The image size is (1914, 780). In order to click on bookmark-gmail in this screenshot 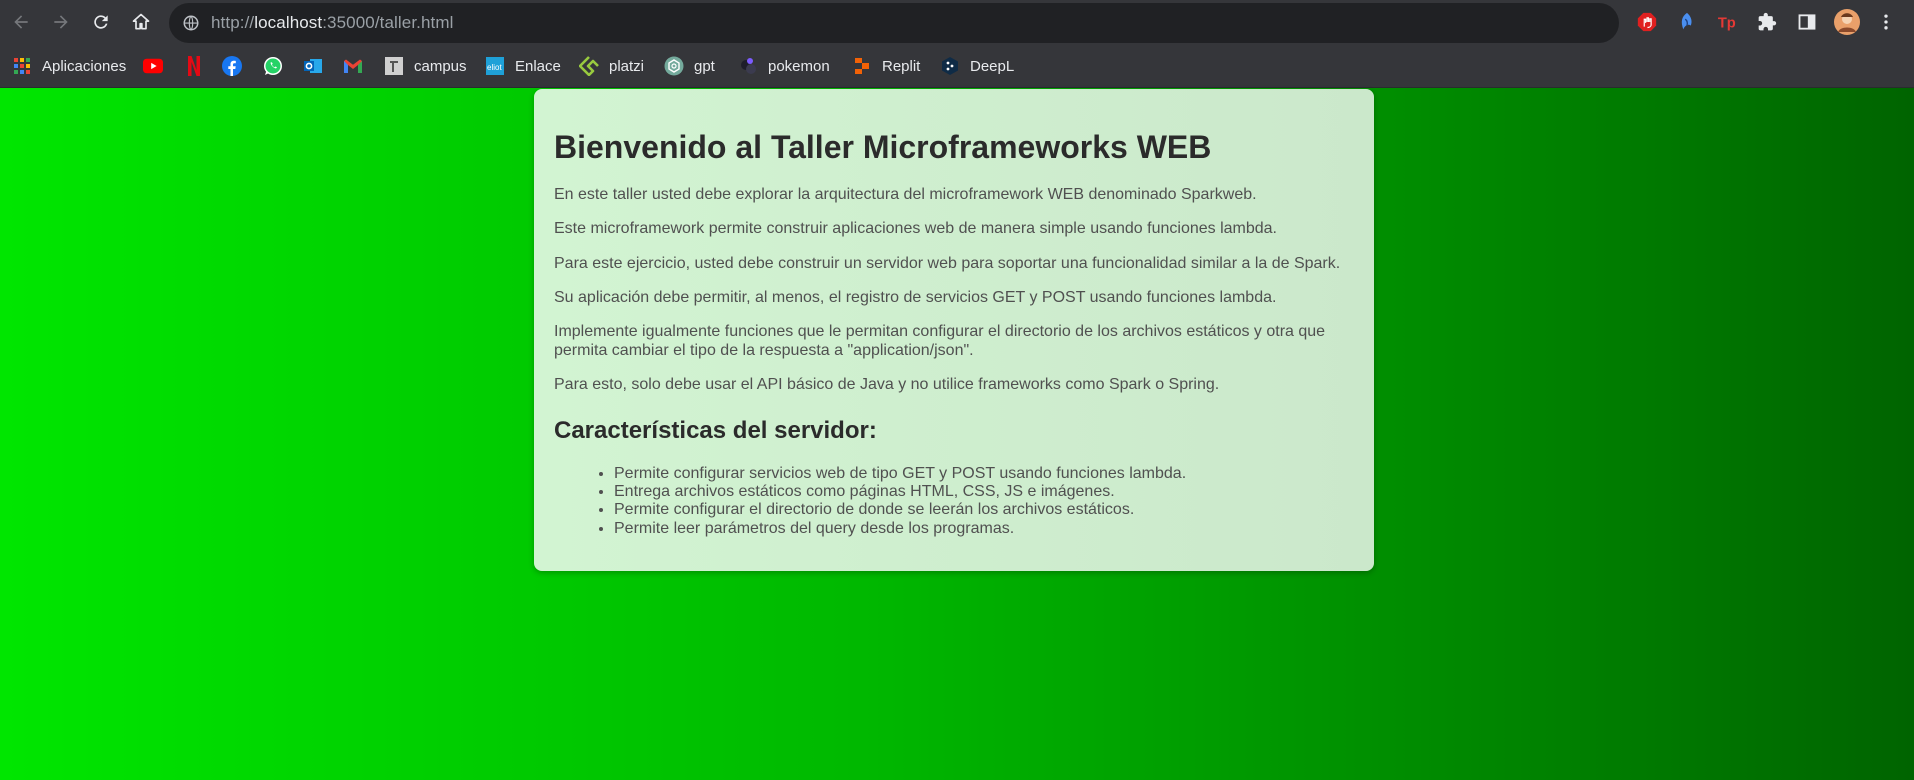, I will do `click(353, 66)`.